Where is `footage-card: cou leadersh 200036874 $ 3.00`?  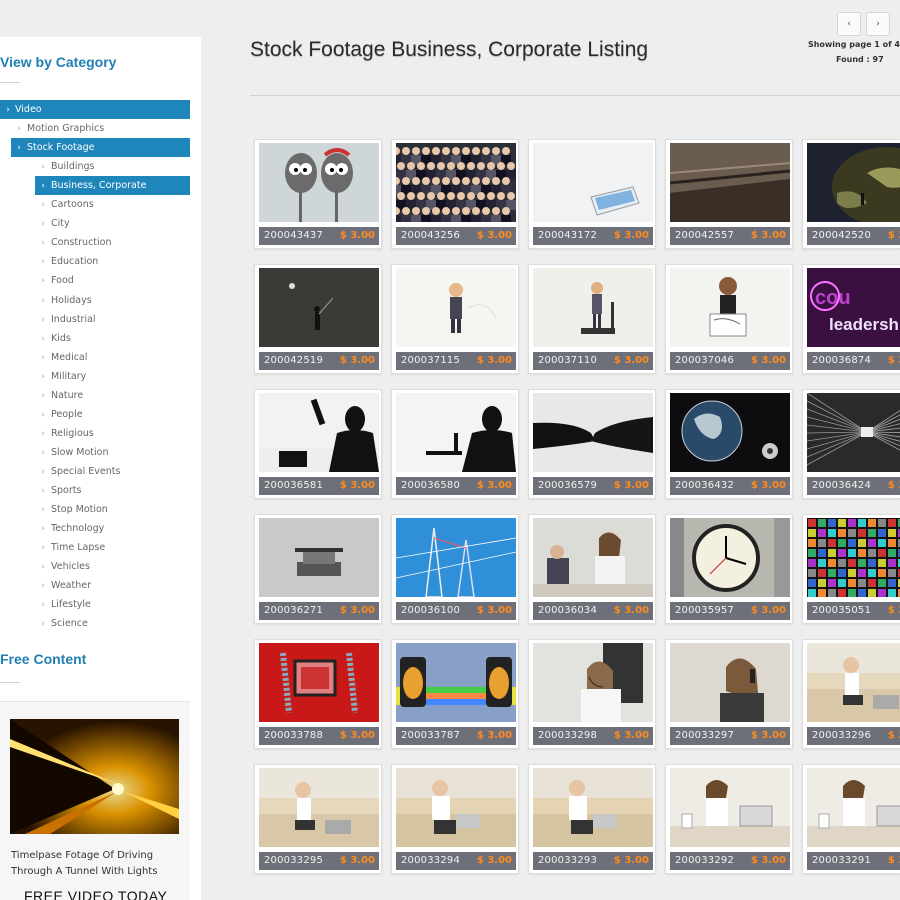
footage-card: cou leadersh 200036874 $ 3.00 is located at coordinates (851, 319).